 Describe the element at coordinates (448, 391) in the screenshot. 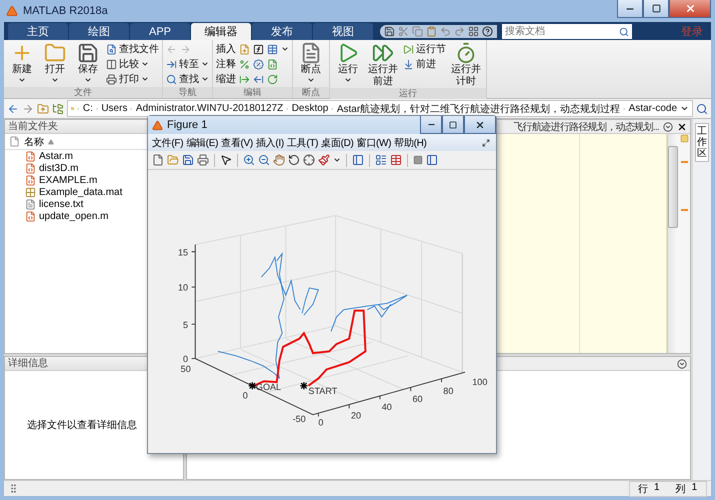

I see `axis-tick-label: 80` at that location.